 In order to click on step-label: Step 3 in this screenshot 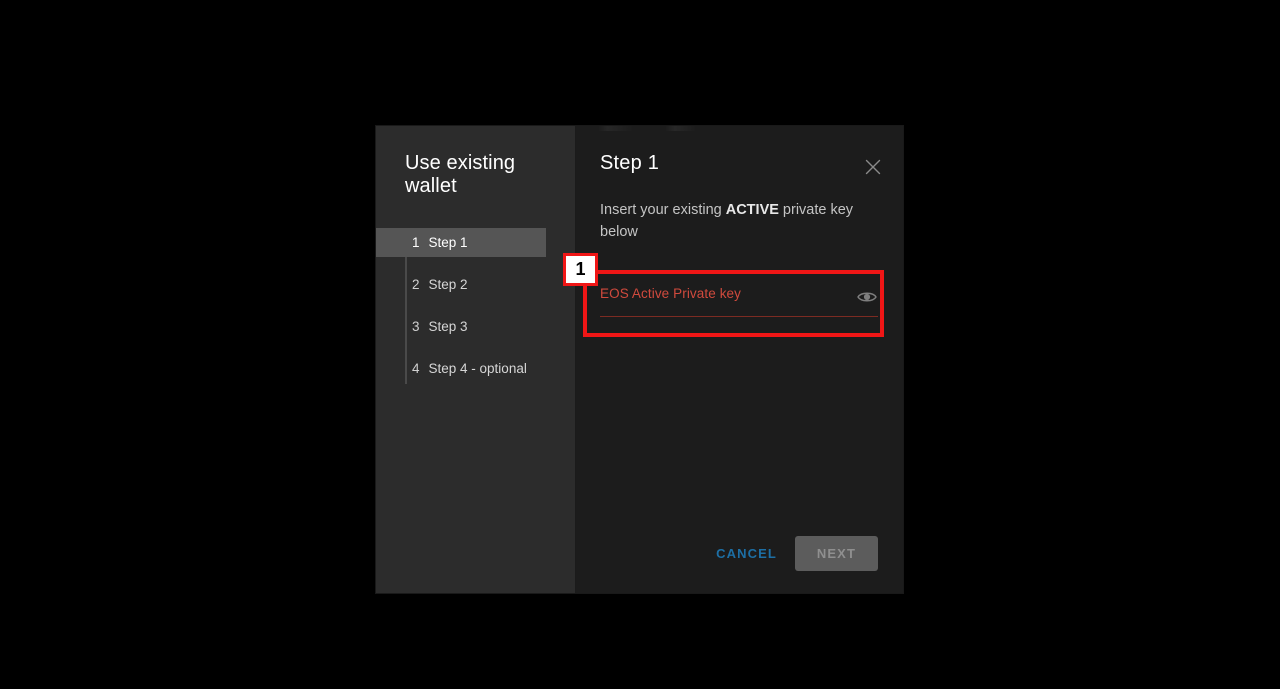, I will do `click(448, 326)`.